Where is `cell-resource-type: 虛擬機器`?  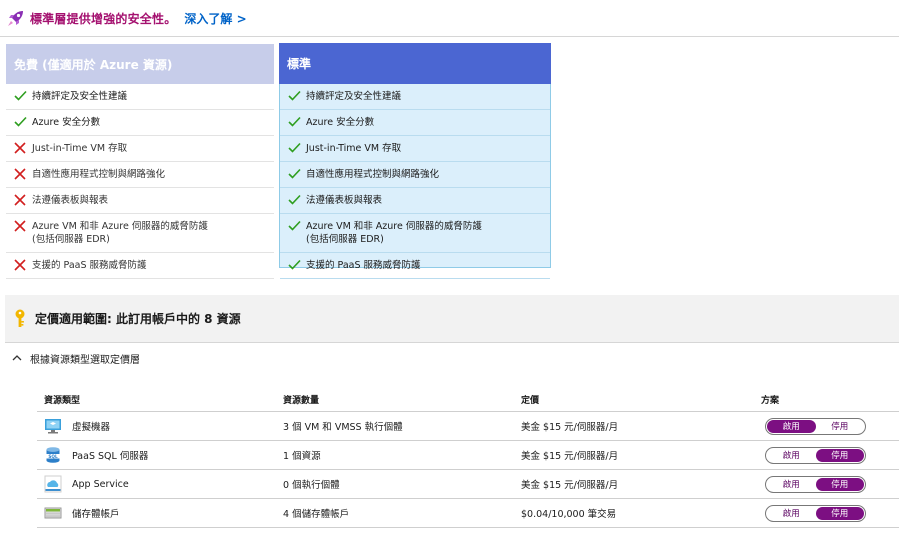 cell-resource-type: 虛擬機器 is located at coordinates (160, 426).